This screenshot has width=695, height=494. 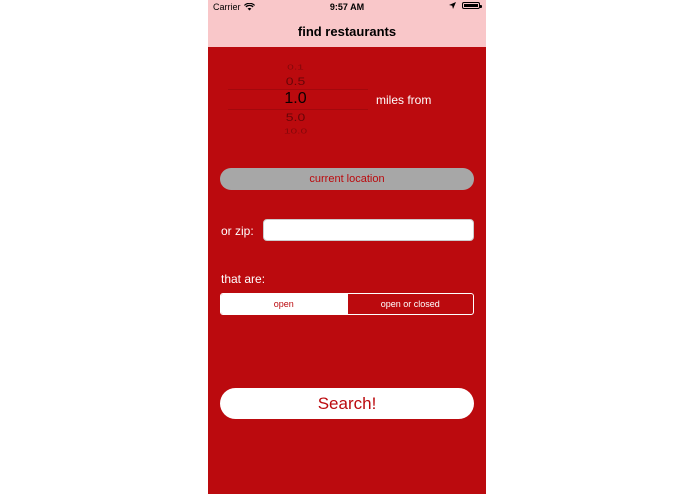 I want to click on open-filter-segmented-control: open open or closed, so click(x=347, y=304).